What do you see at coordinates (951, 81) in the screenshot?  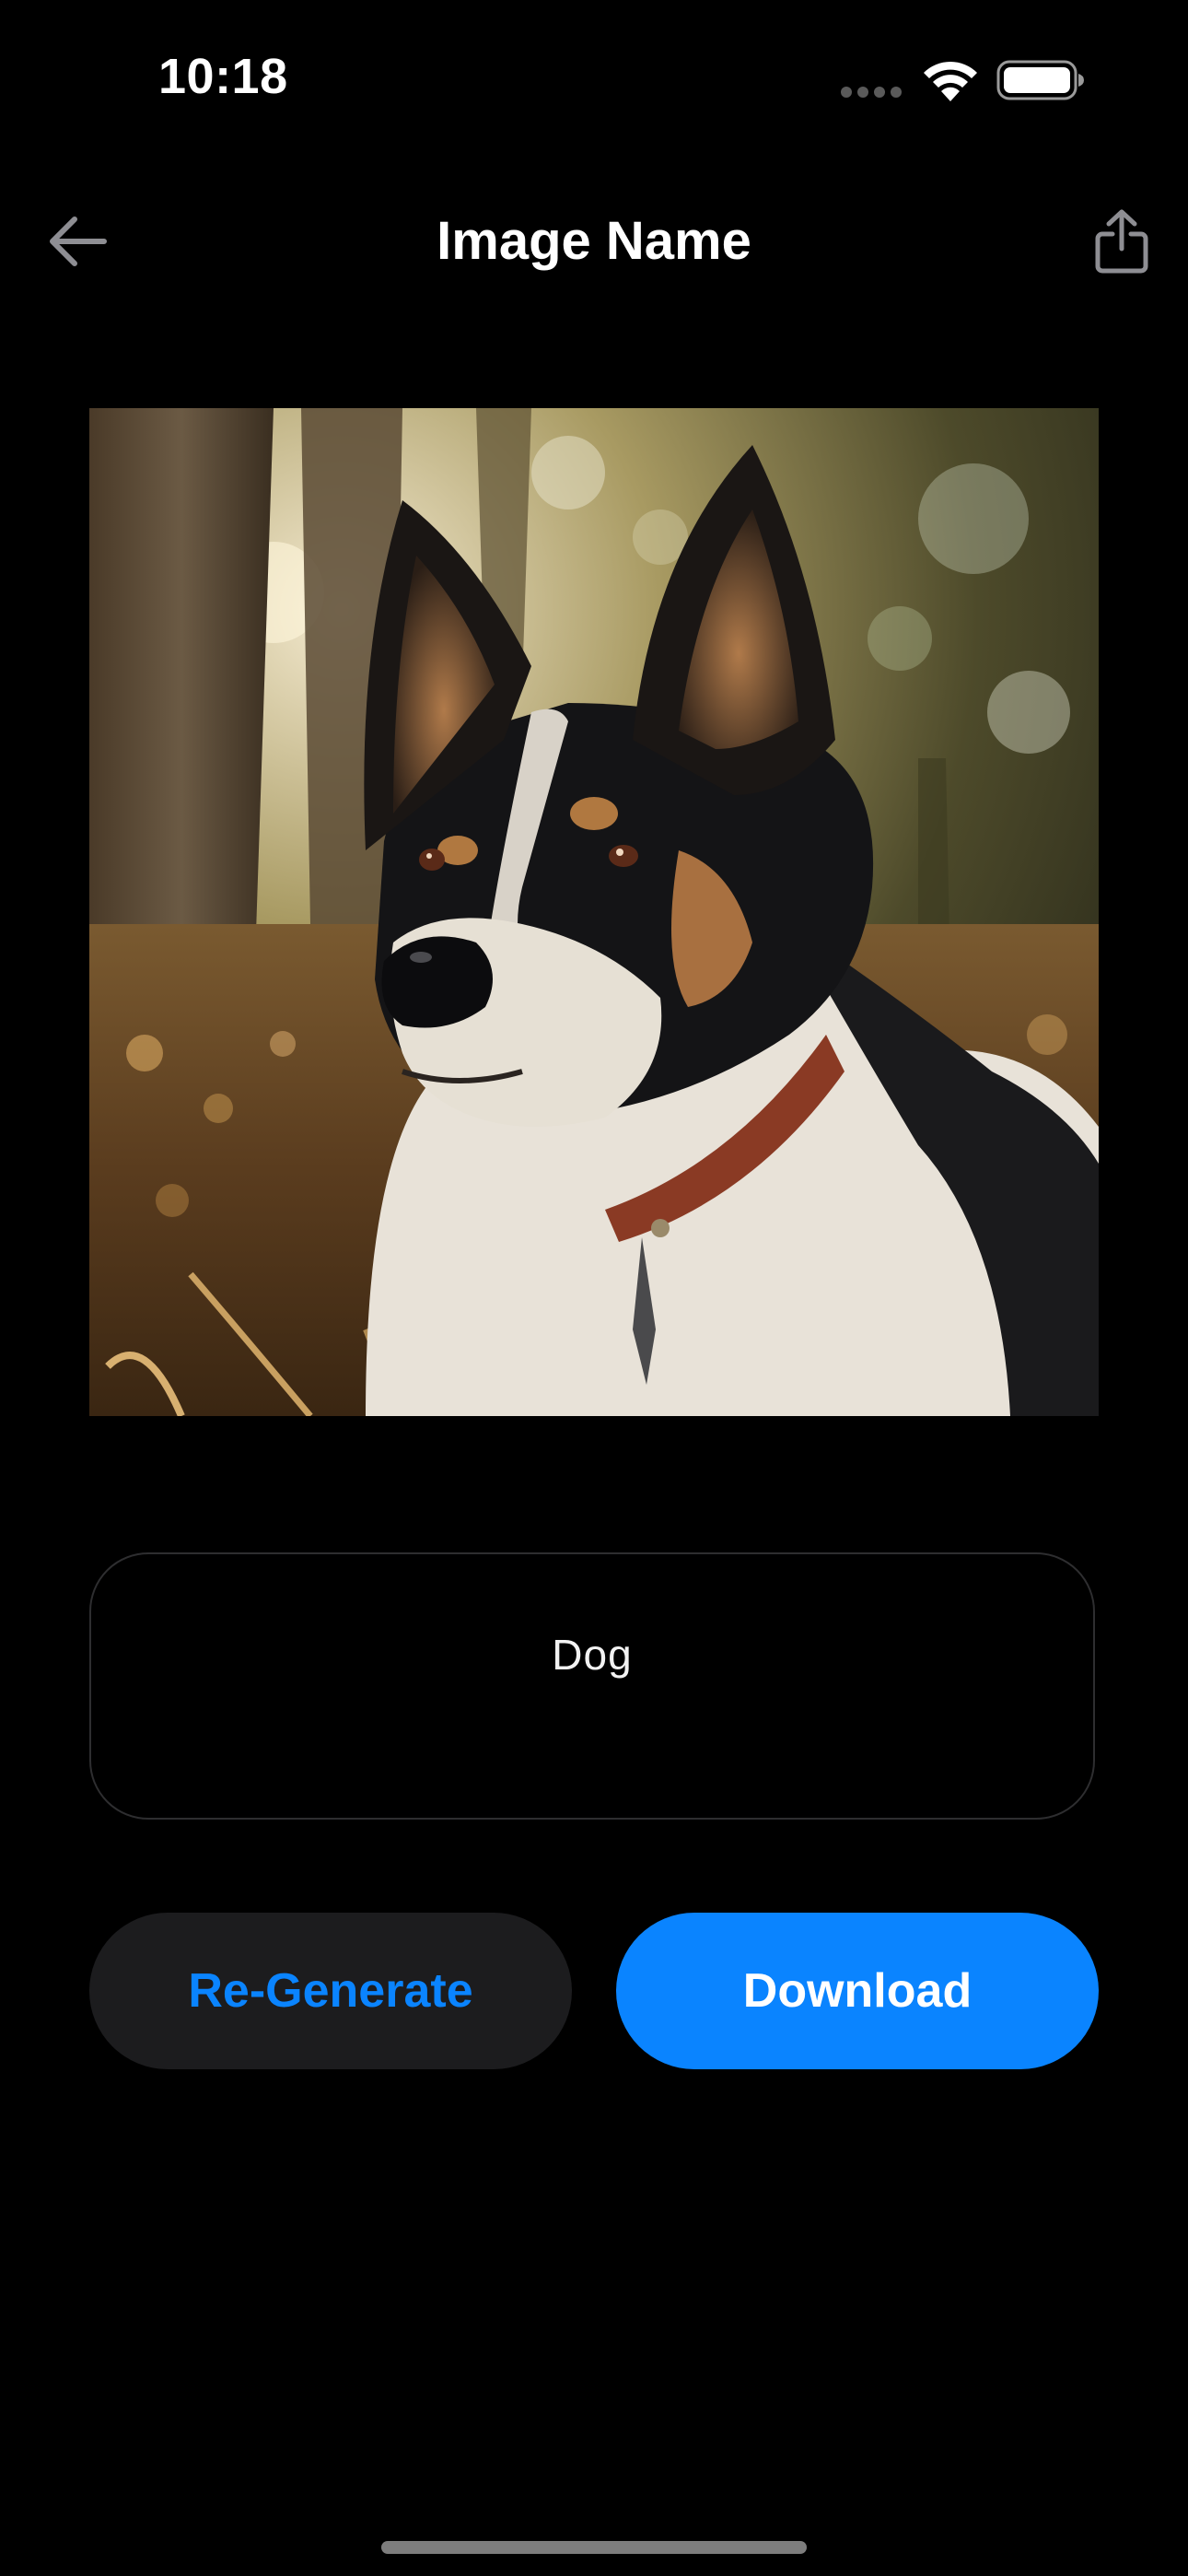 I see `wifi-icon` at bounding box center [951, 81].